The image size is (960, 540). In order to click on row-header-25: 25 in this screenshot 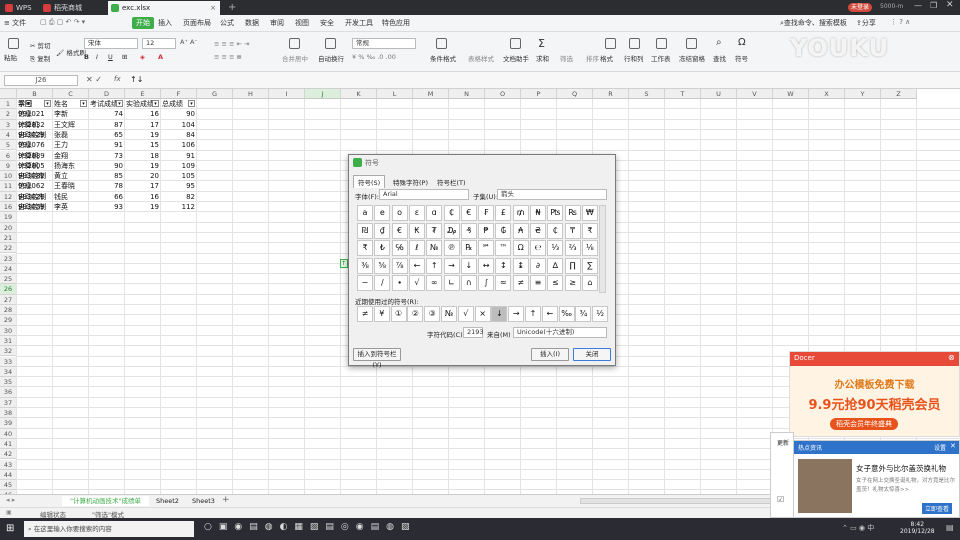, I will do `click(8, 279)`.